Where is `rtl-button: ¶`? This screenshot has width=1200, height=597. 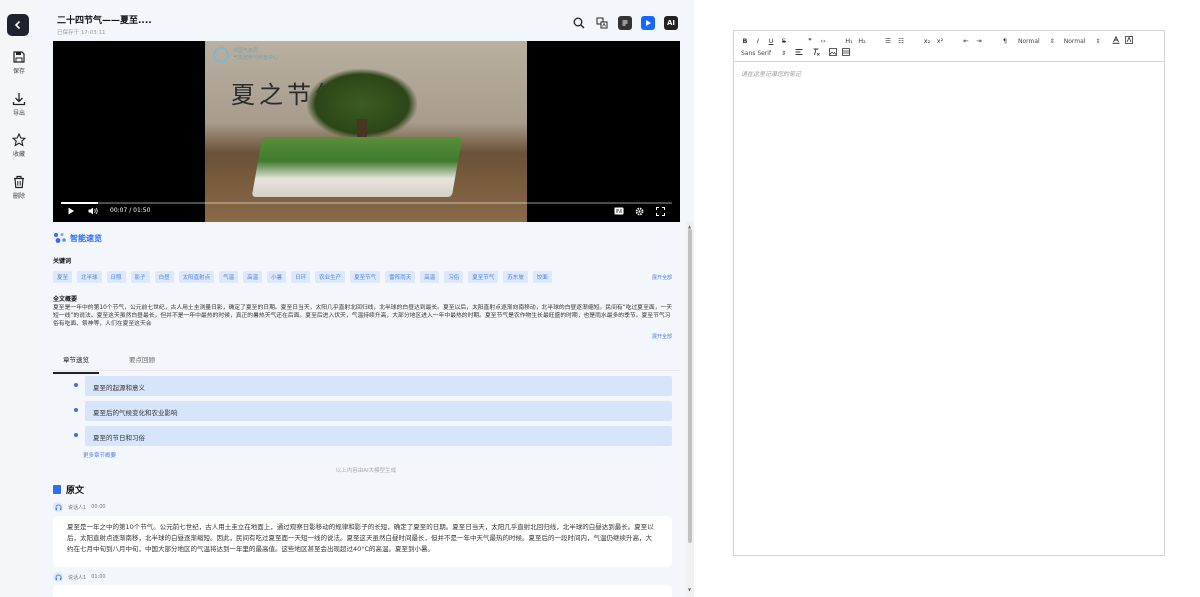 rtl-button: ¶ is located at coordinates (1005, 41).